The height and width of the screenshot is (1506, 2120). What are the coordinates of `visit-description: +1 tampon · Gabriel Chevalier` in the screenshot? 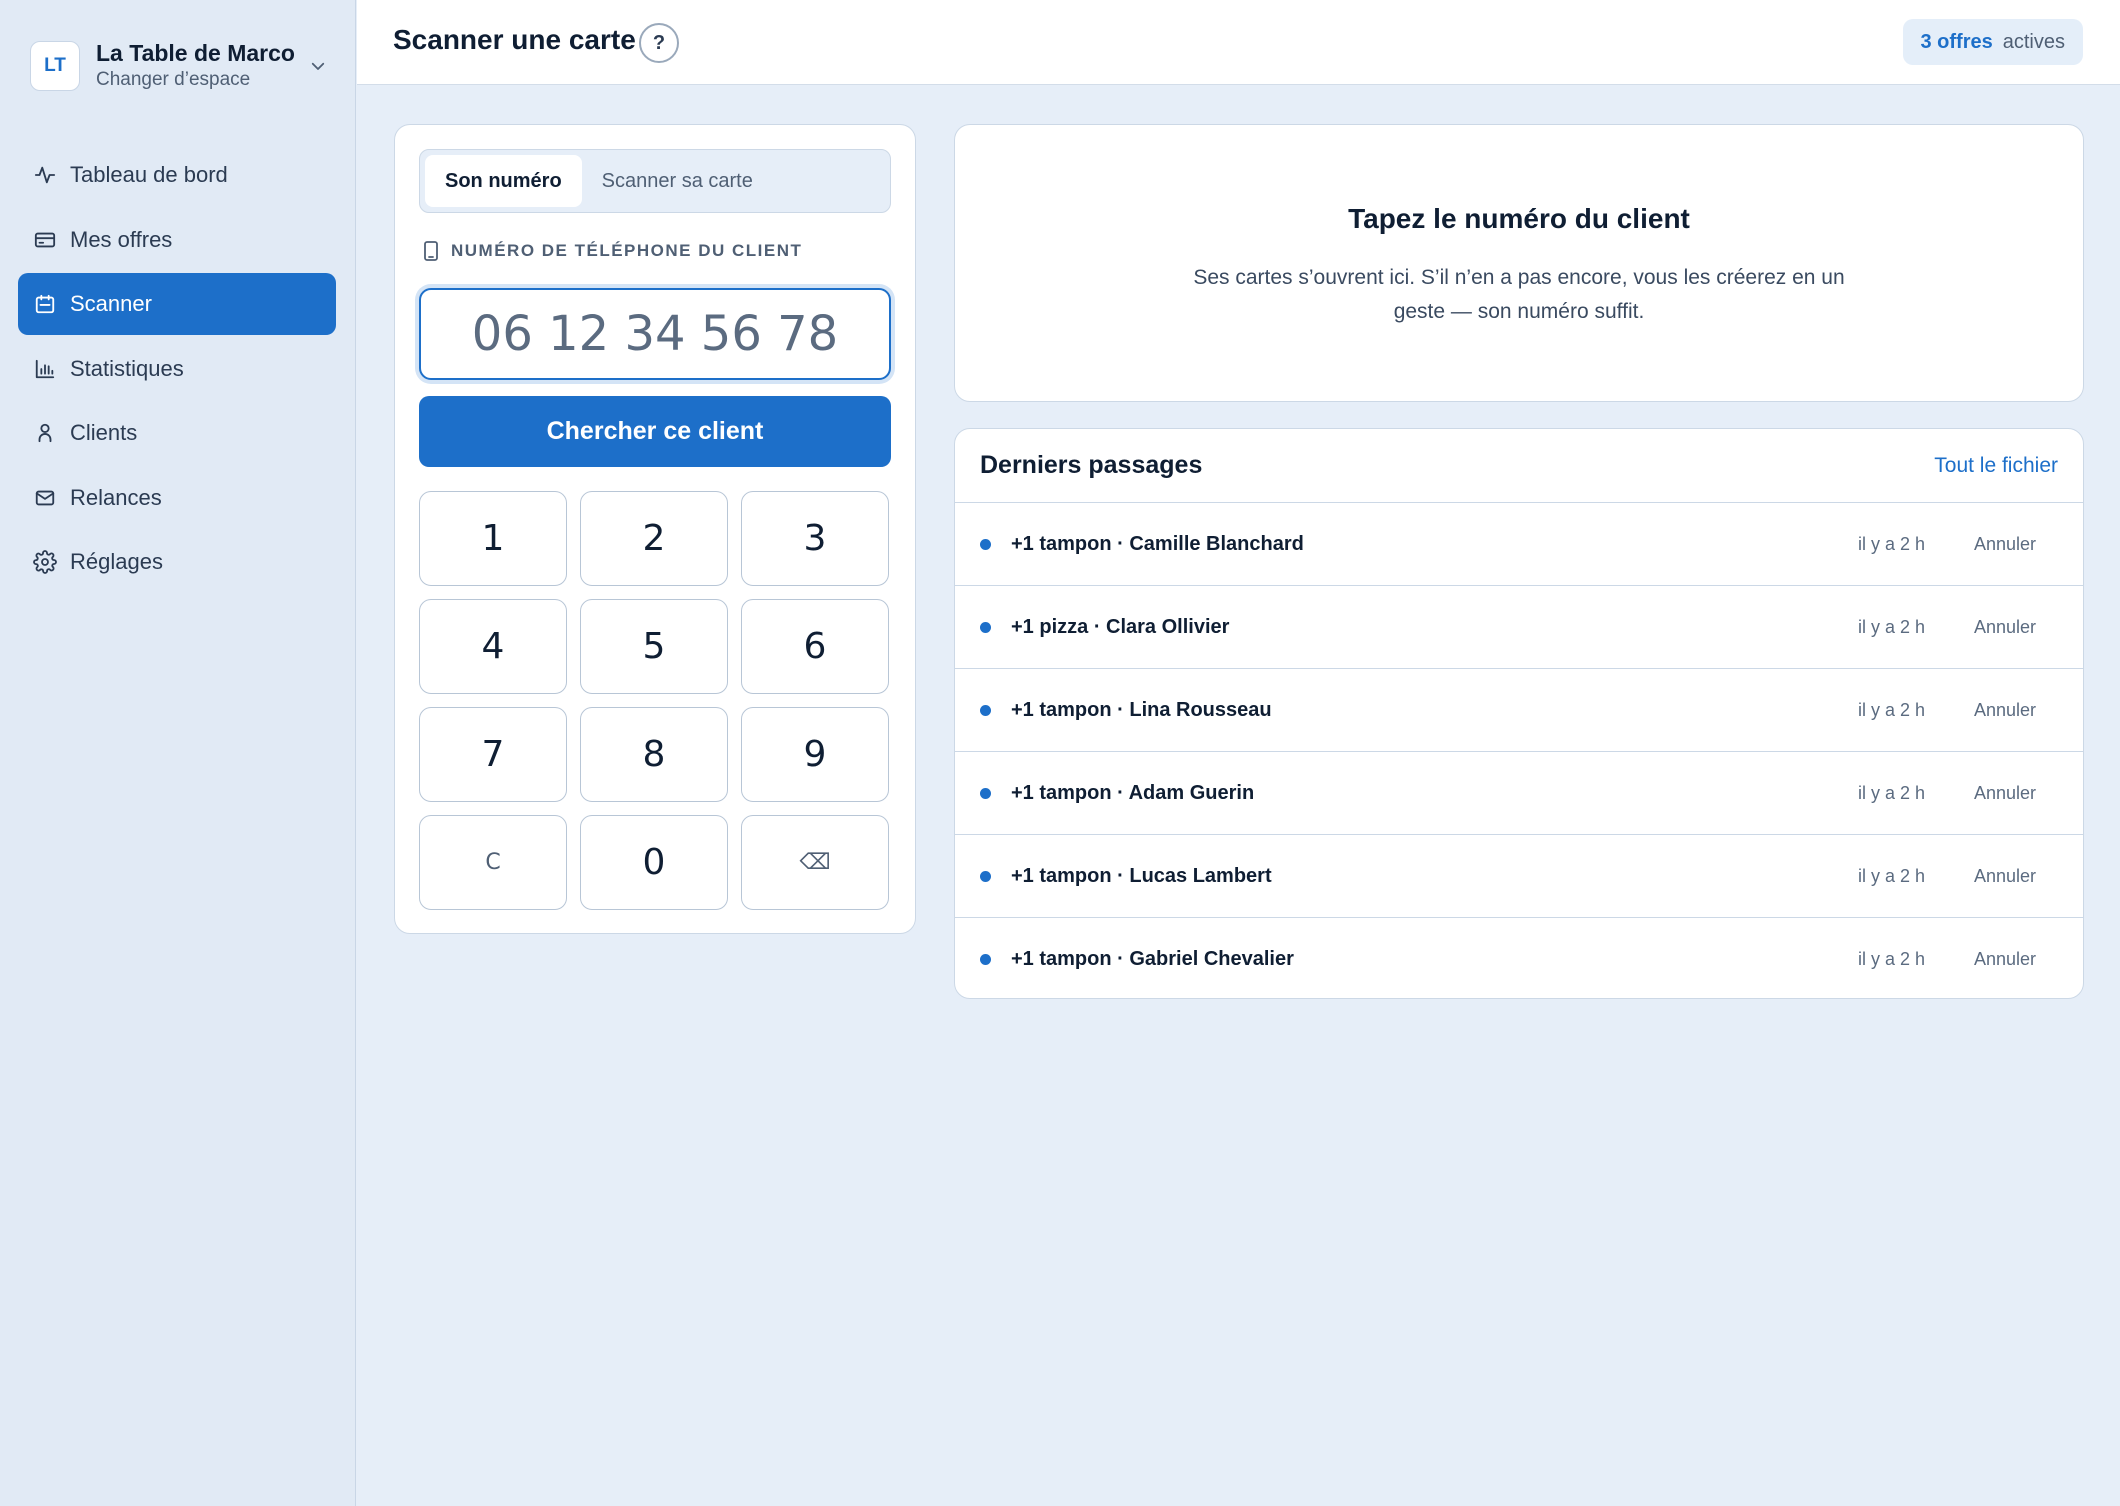 It's located at (1152, 959).